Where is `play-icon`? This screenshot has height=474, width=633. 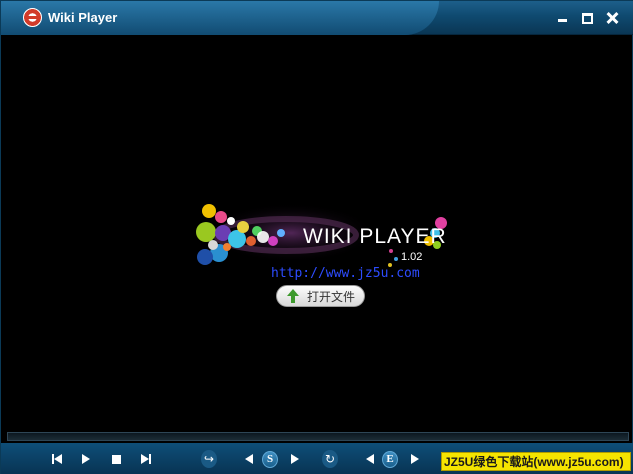 play-icon is located at coordinates (86, 459).